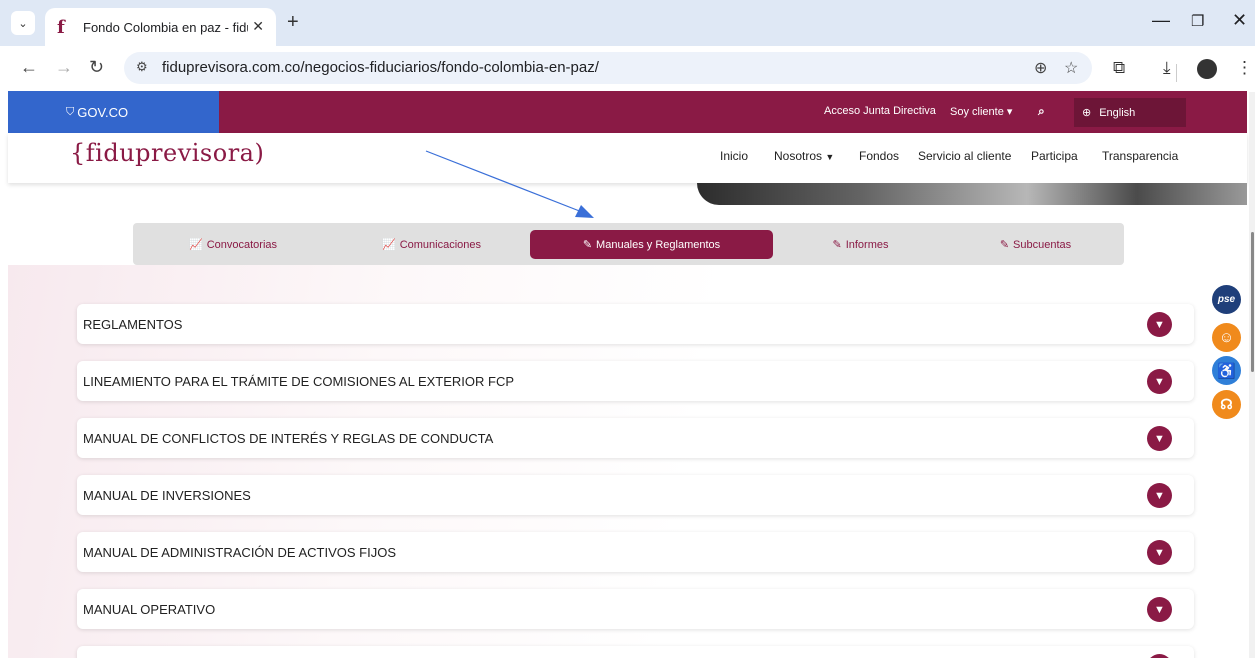 Image resolution: width=1255 pixels, height=658 pixels. What do you see at coordinates (504, 181) in the screenshot?
I see `annotation-arrow-line` at bounding box center [504, 181].